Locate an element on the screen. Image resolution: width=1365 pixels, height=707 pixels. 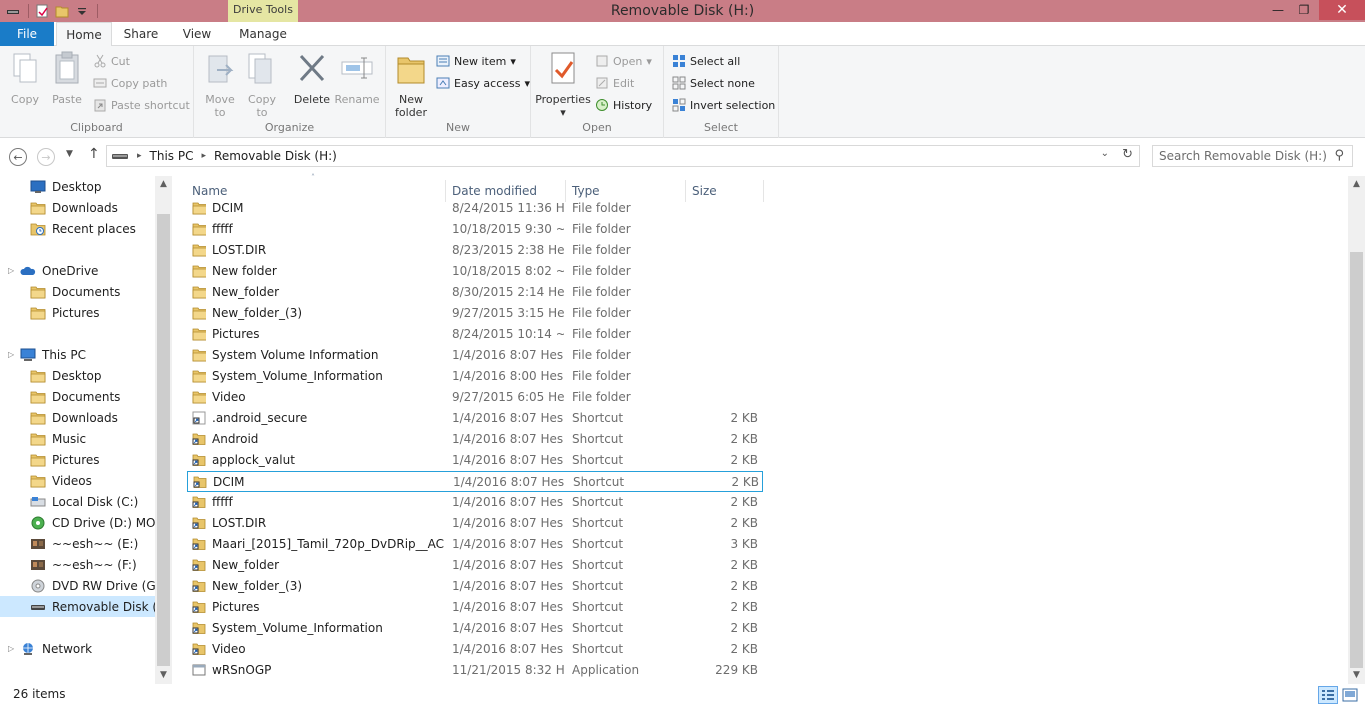
close-button: ✕ is located at coordinates (1342, 10).